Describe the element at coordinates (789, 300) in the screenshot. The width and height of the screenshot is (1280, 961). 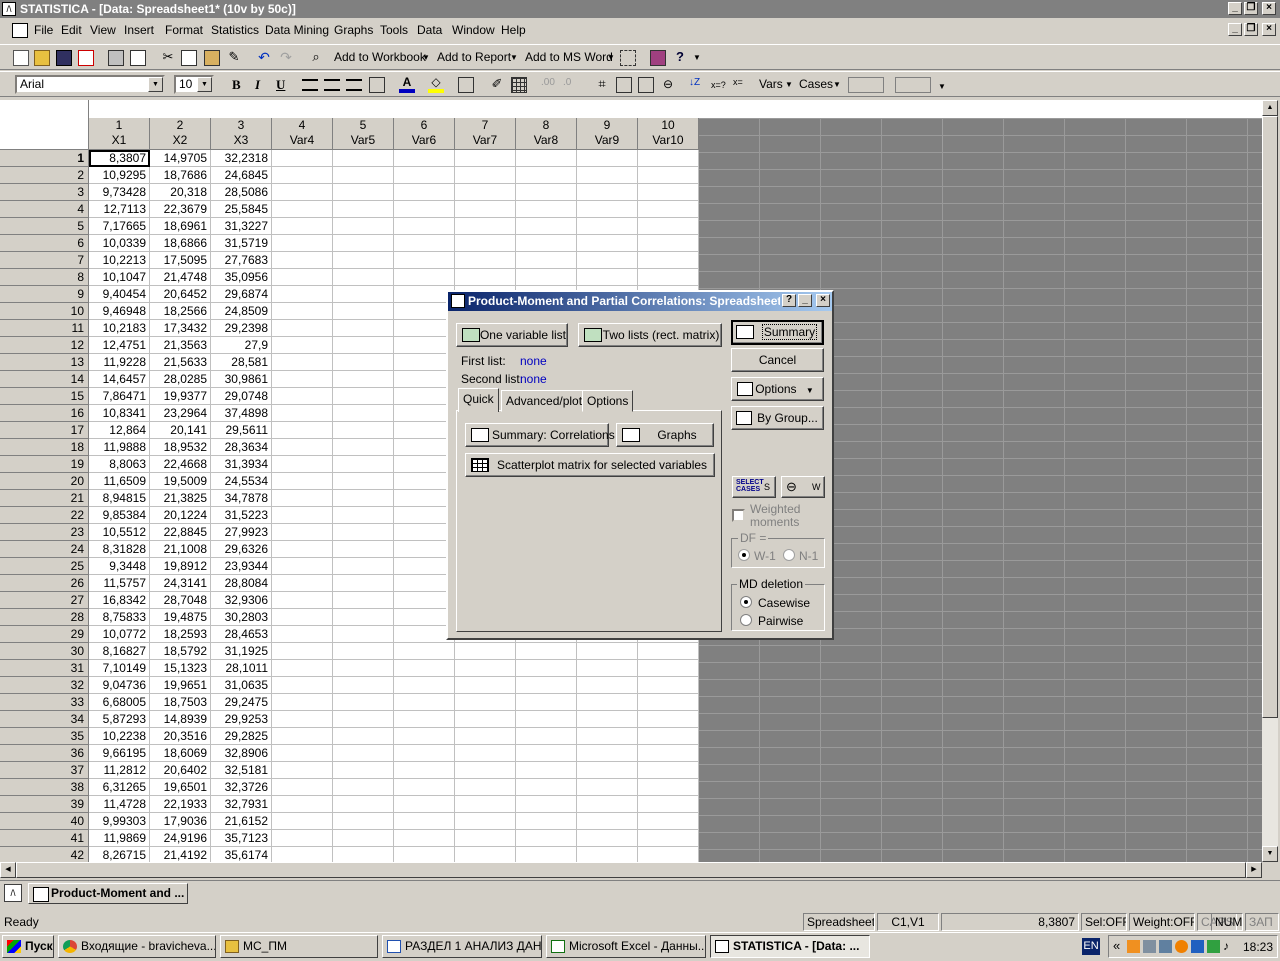
I see `dialog-help-button: ?` at that location.